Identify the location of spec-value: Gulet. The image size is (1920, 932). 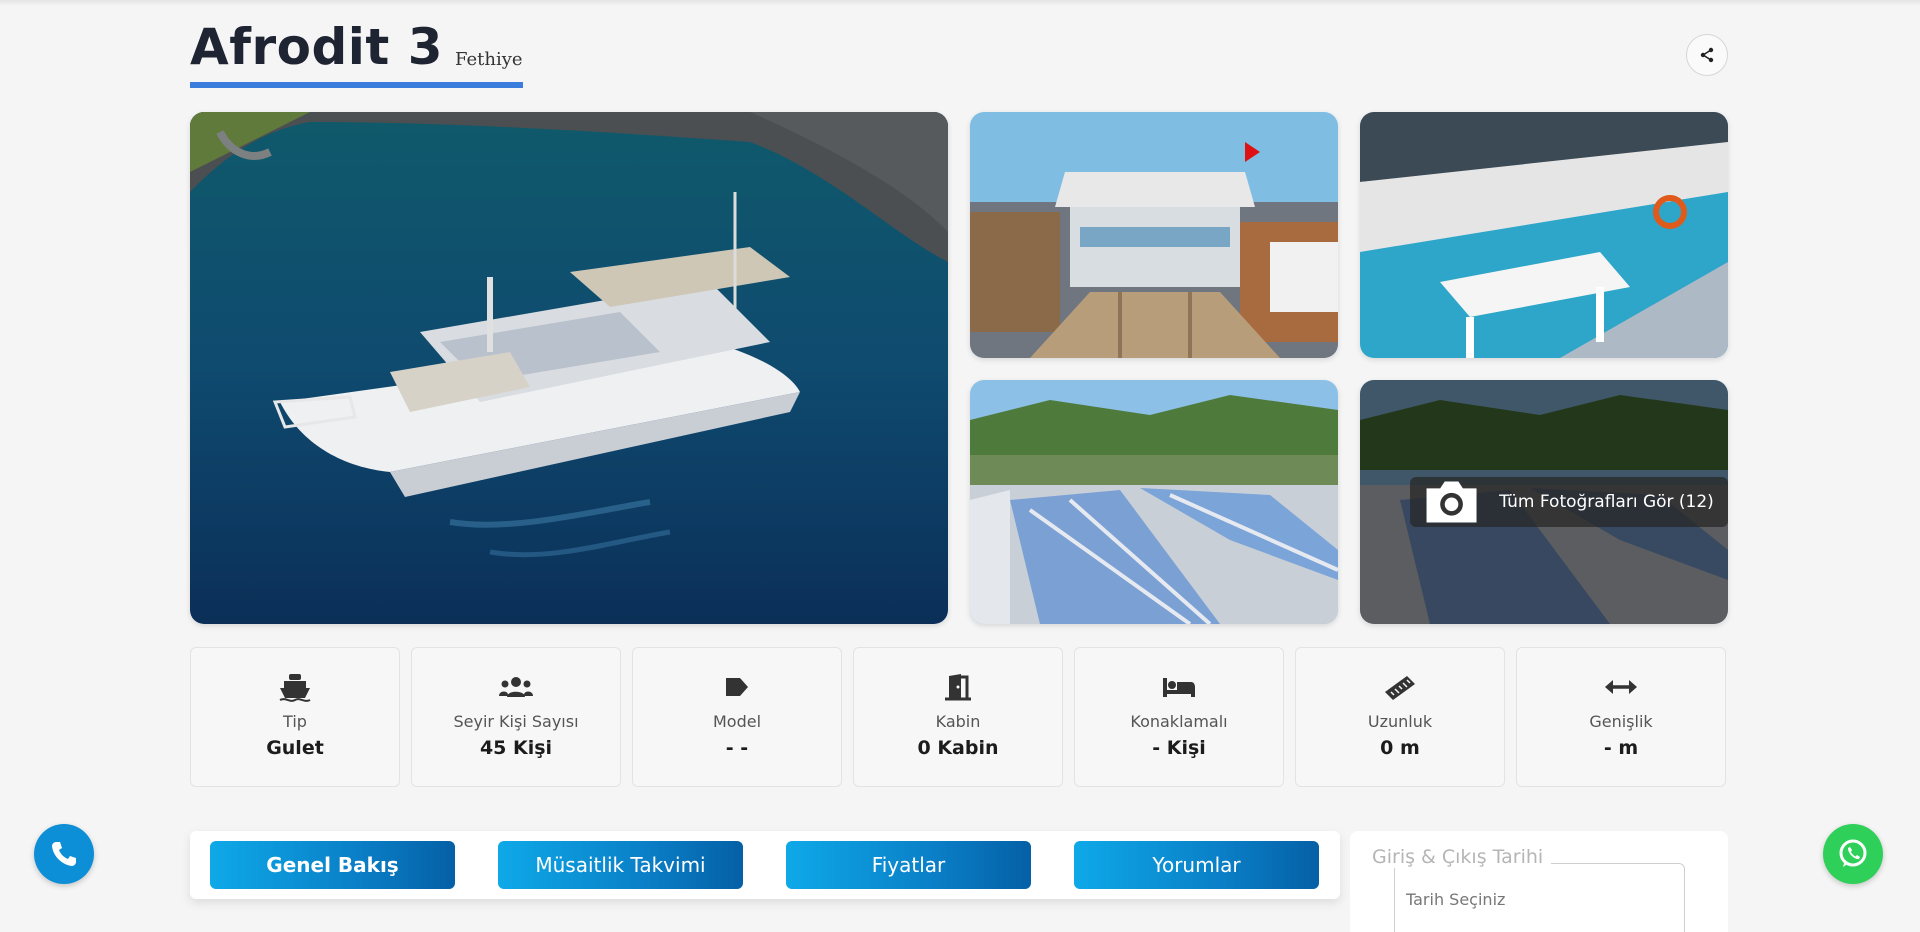
(295, 748).